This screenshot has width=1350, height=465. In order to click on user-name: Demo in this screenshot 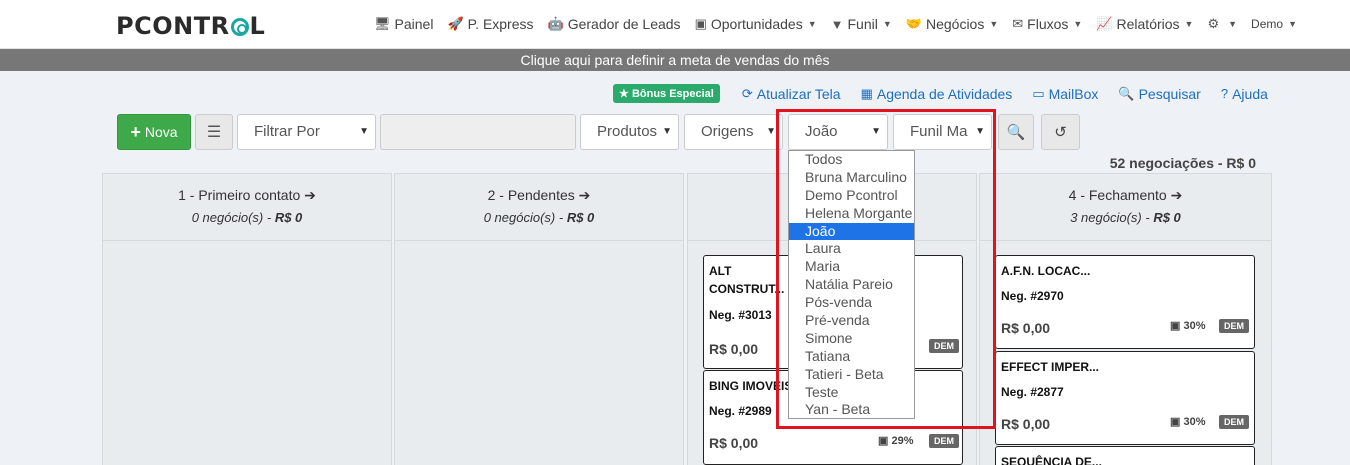, I will do `click(1267, 24)`.